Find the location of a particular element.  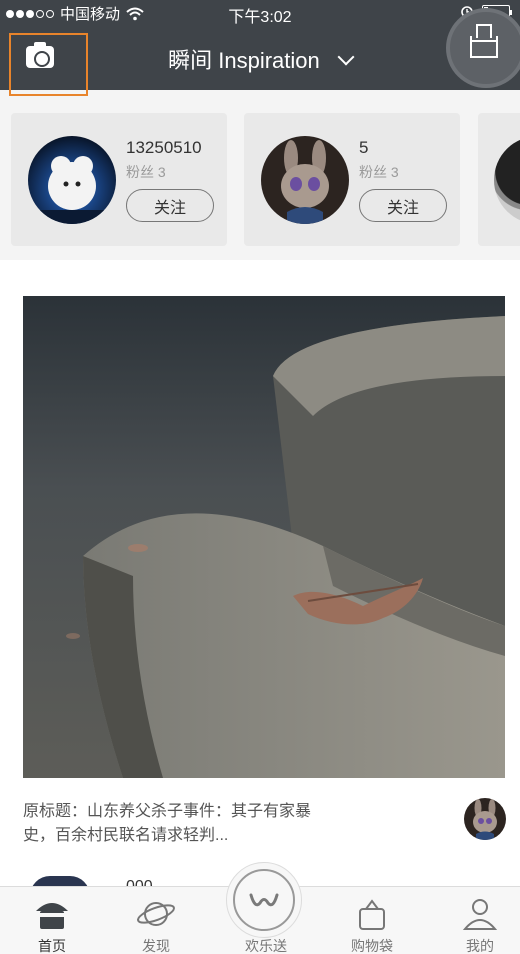

tab-label: 我的 is located at coordinates (480, 946).